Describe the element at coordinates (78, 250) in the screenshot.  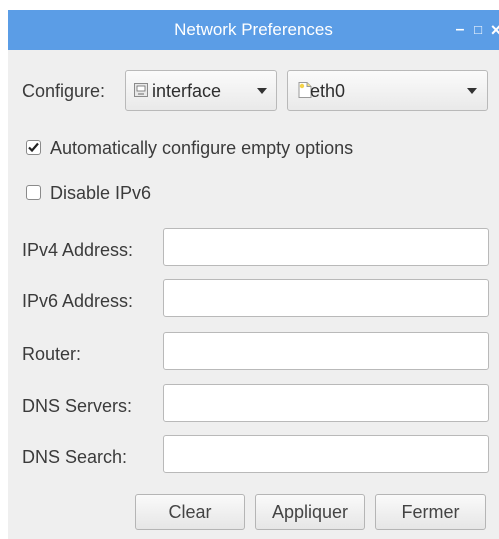
I see `ipv4-address-label: IPv4 Address:` at that location.